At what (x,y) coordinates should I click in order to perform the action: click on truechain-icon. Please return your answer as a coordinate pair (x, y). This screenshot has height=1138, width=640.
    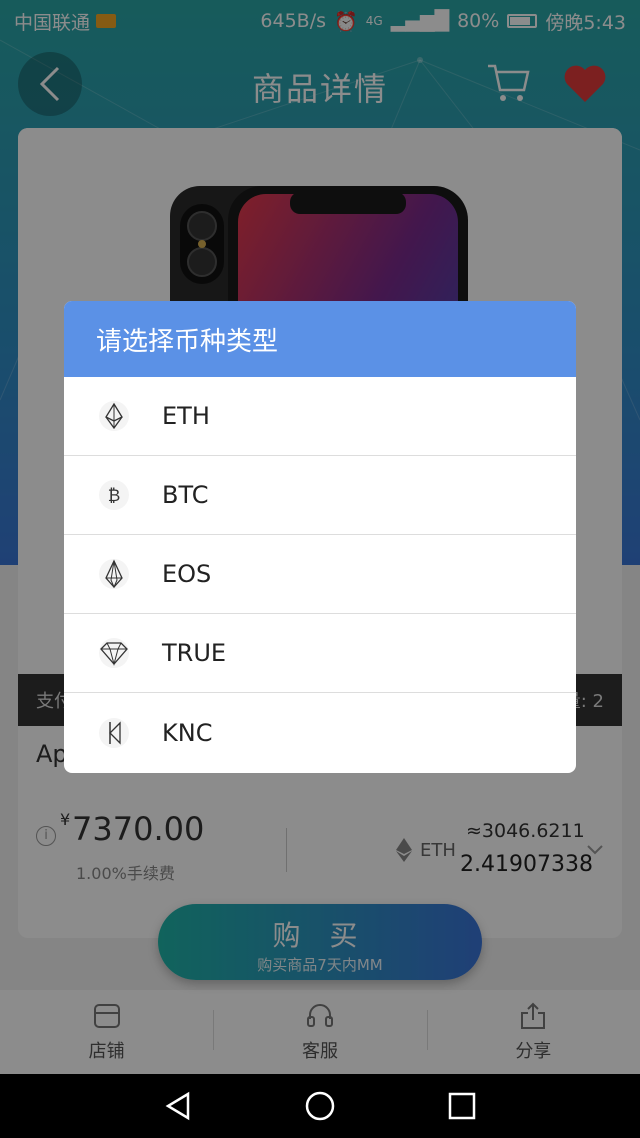
    Looking at the image, I should click on (114, 653).